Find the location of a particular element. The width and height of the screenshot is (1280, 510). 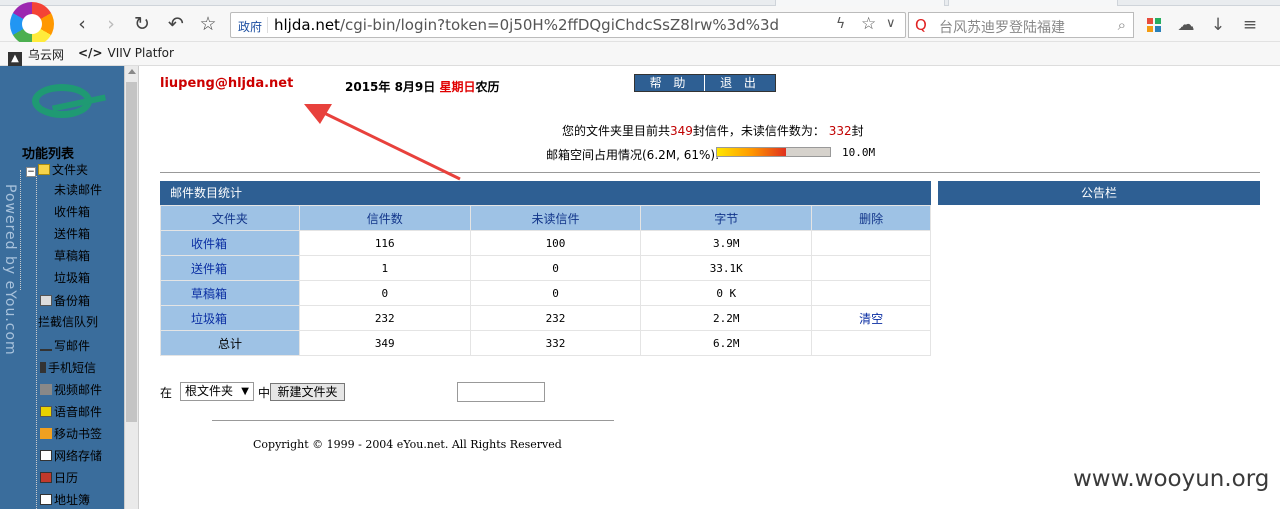

logout-button: 退 出 is located at coordinates (740, 83).